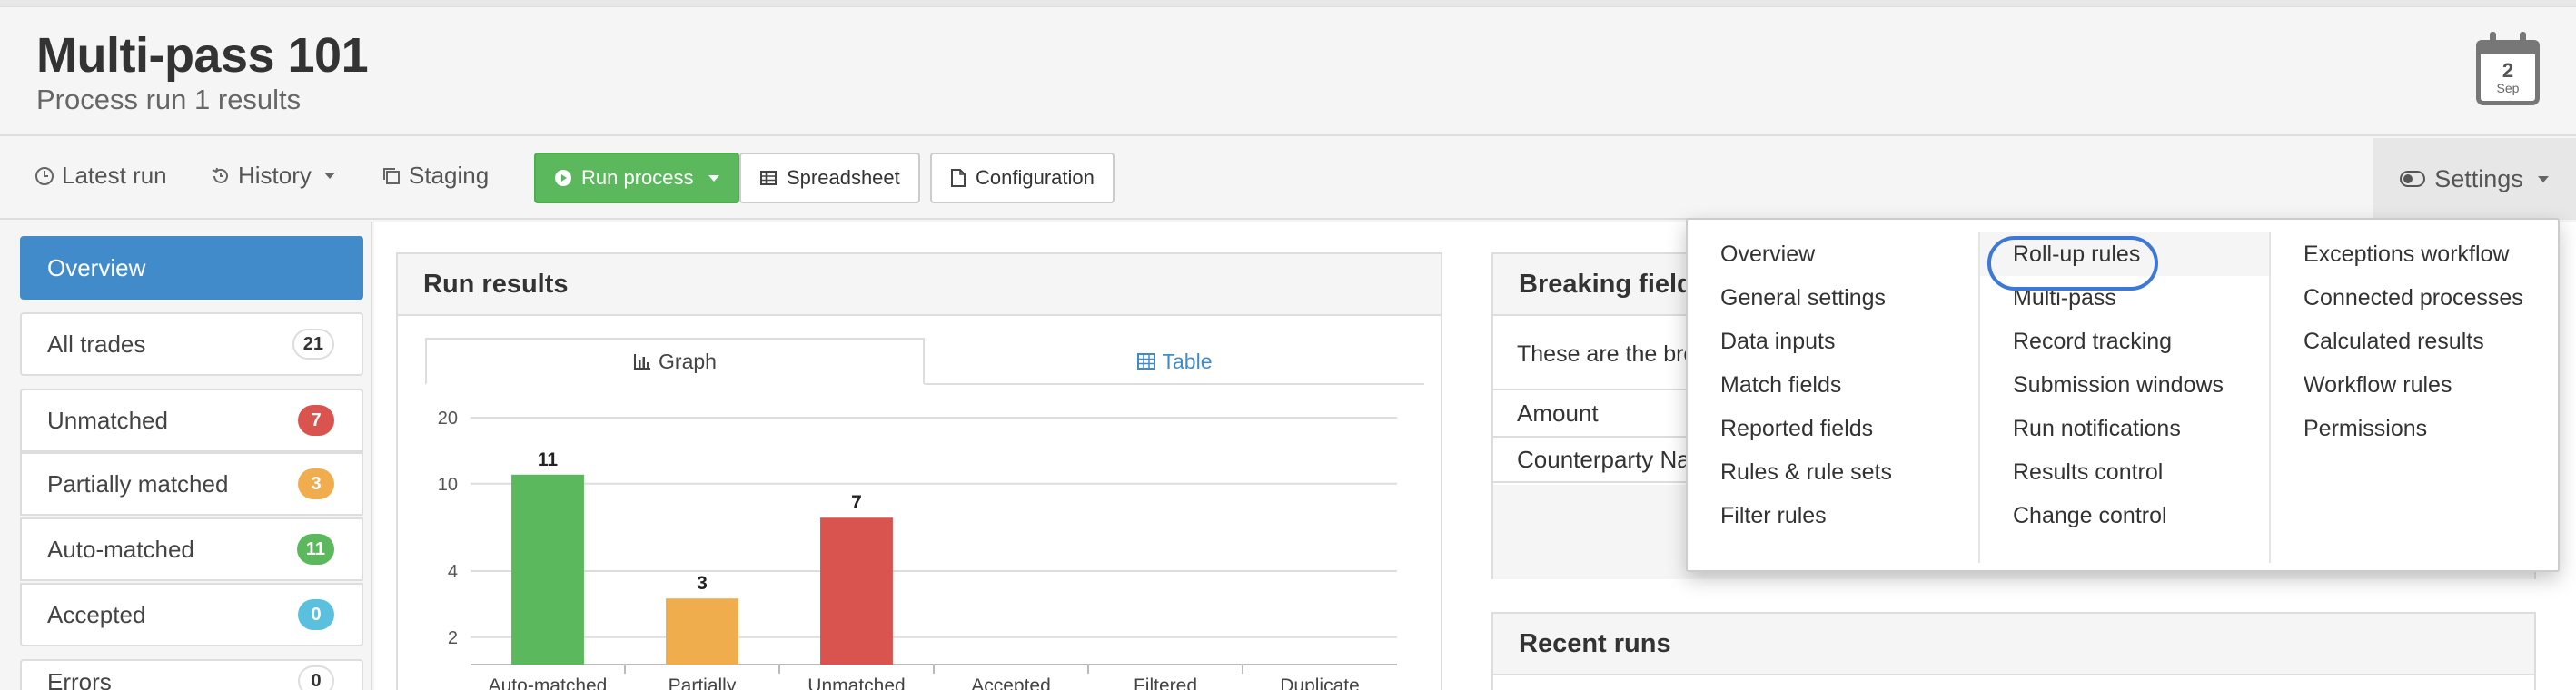  Describe the element at coordinates (642, 362) in the screenshot. I see `bar-chart-icon` at that location.